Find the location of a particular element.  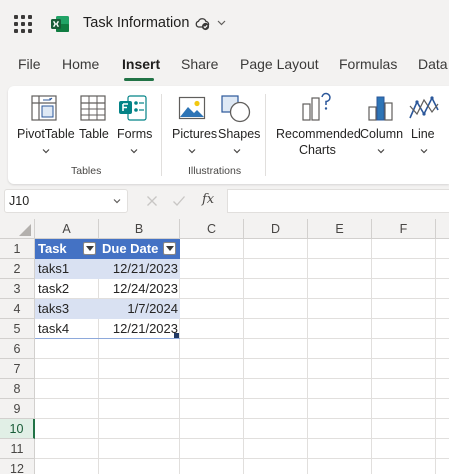

formula-input is located at coordinates (338, 201).